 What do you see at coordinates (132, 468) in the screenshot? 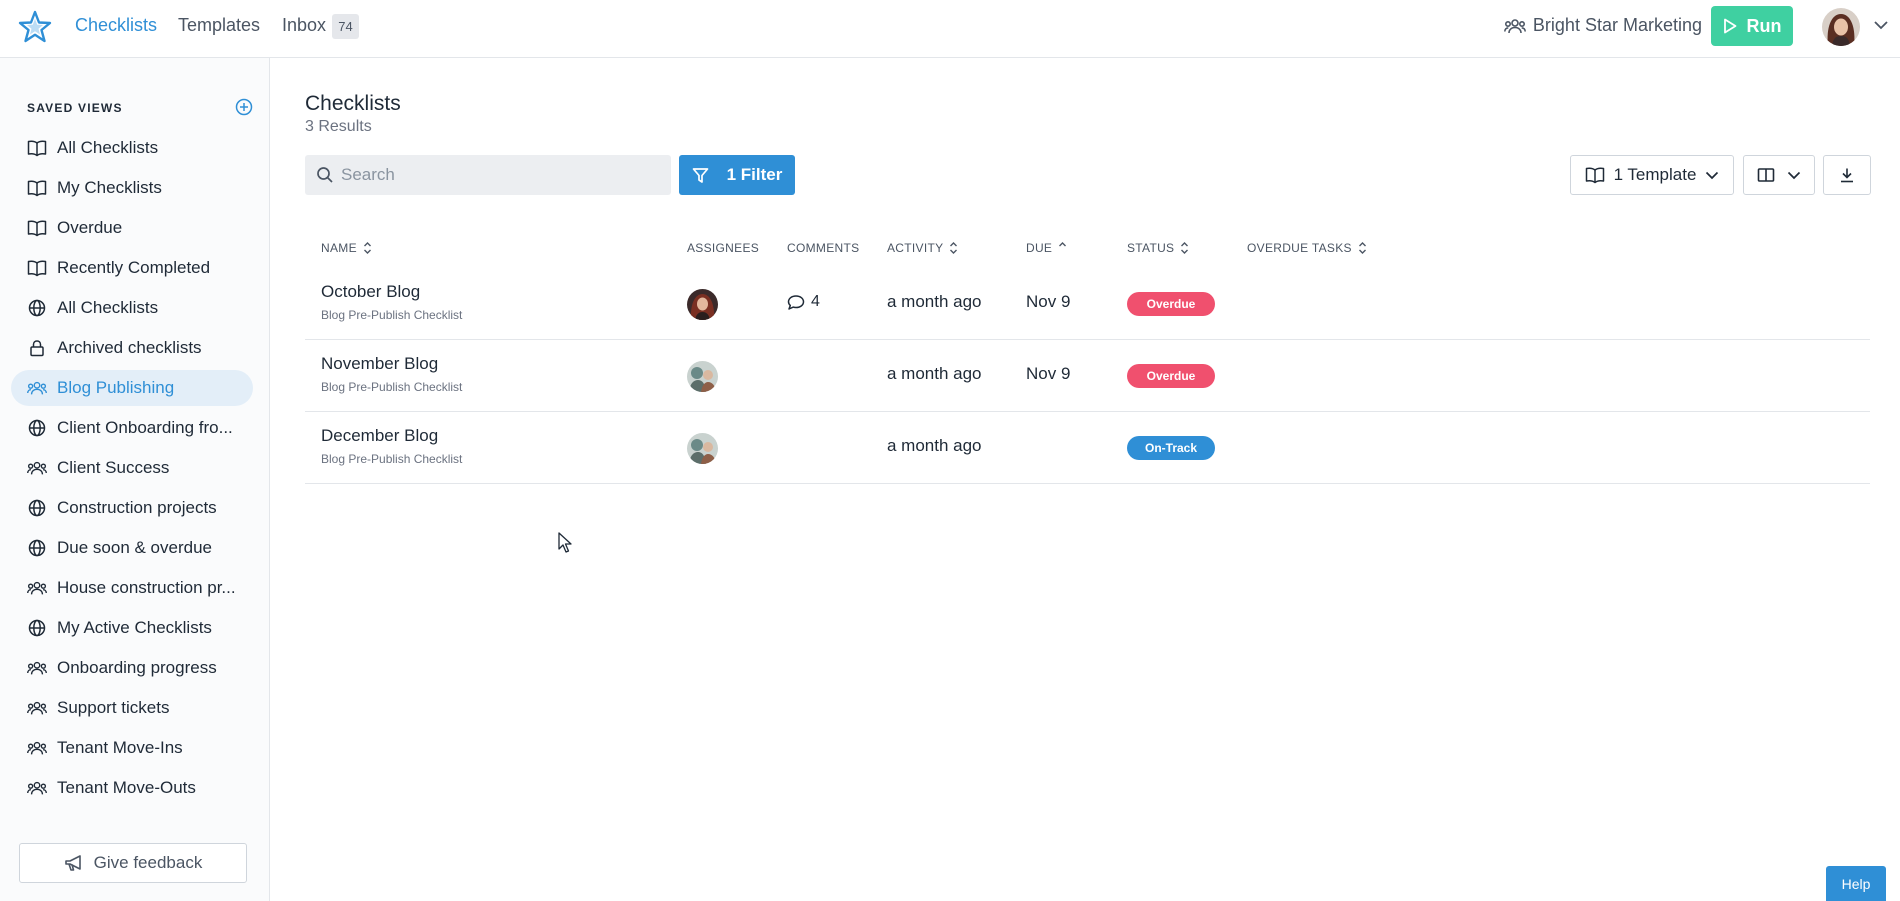
I see `sidebar-item: Client Success` at bounding box center [132, 468].